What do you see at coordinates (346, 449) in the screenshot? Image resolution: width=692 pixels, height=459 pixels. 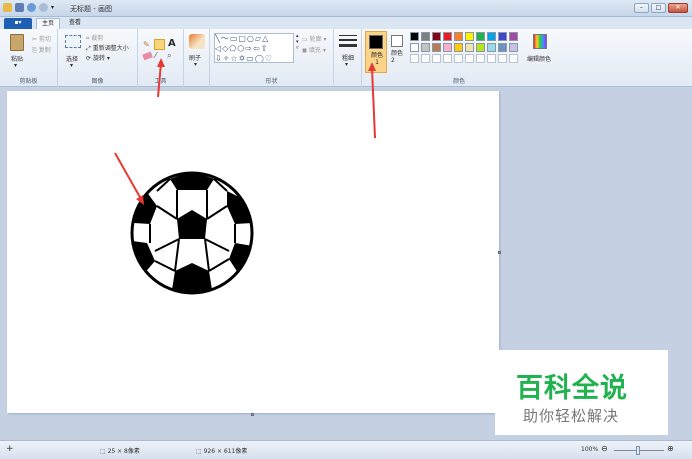 I see `status-bar: + ⬚ 25 × 8像素 ⬚ 926 × 611像素 100% ⊖ ⊕` at bounding box center [346, 449].